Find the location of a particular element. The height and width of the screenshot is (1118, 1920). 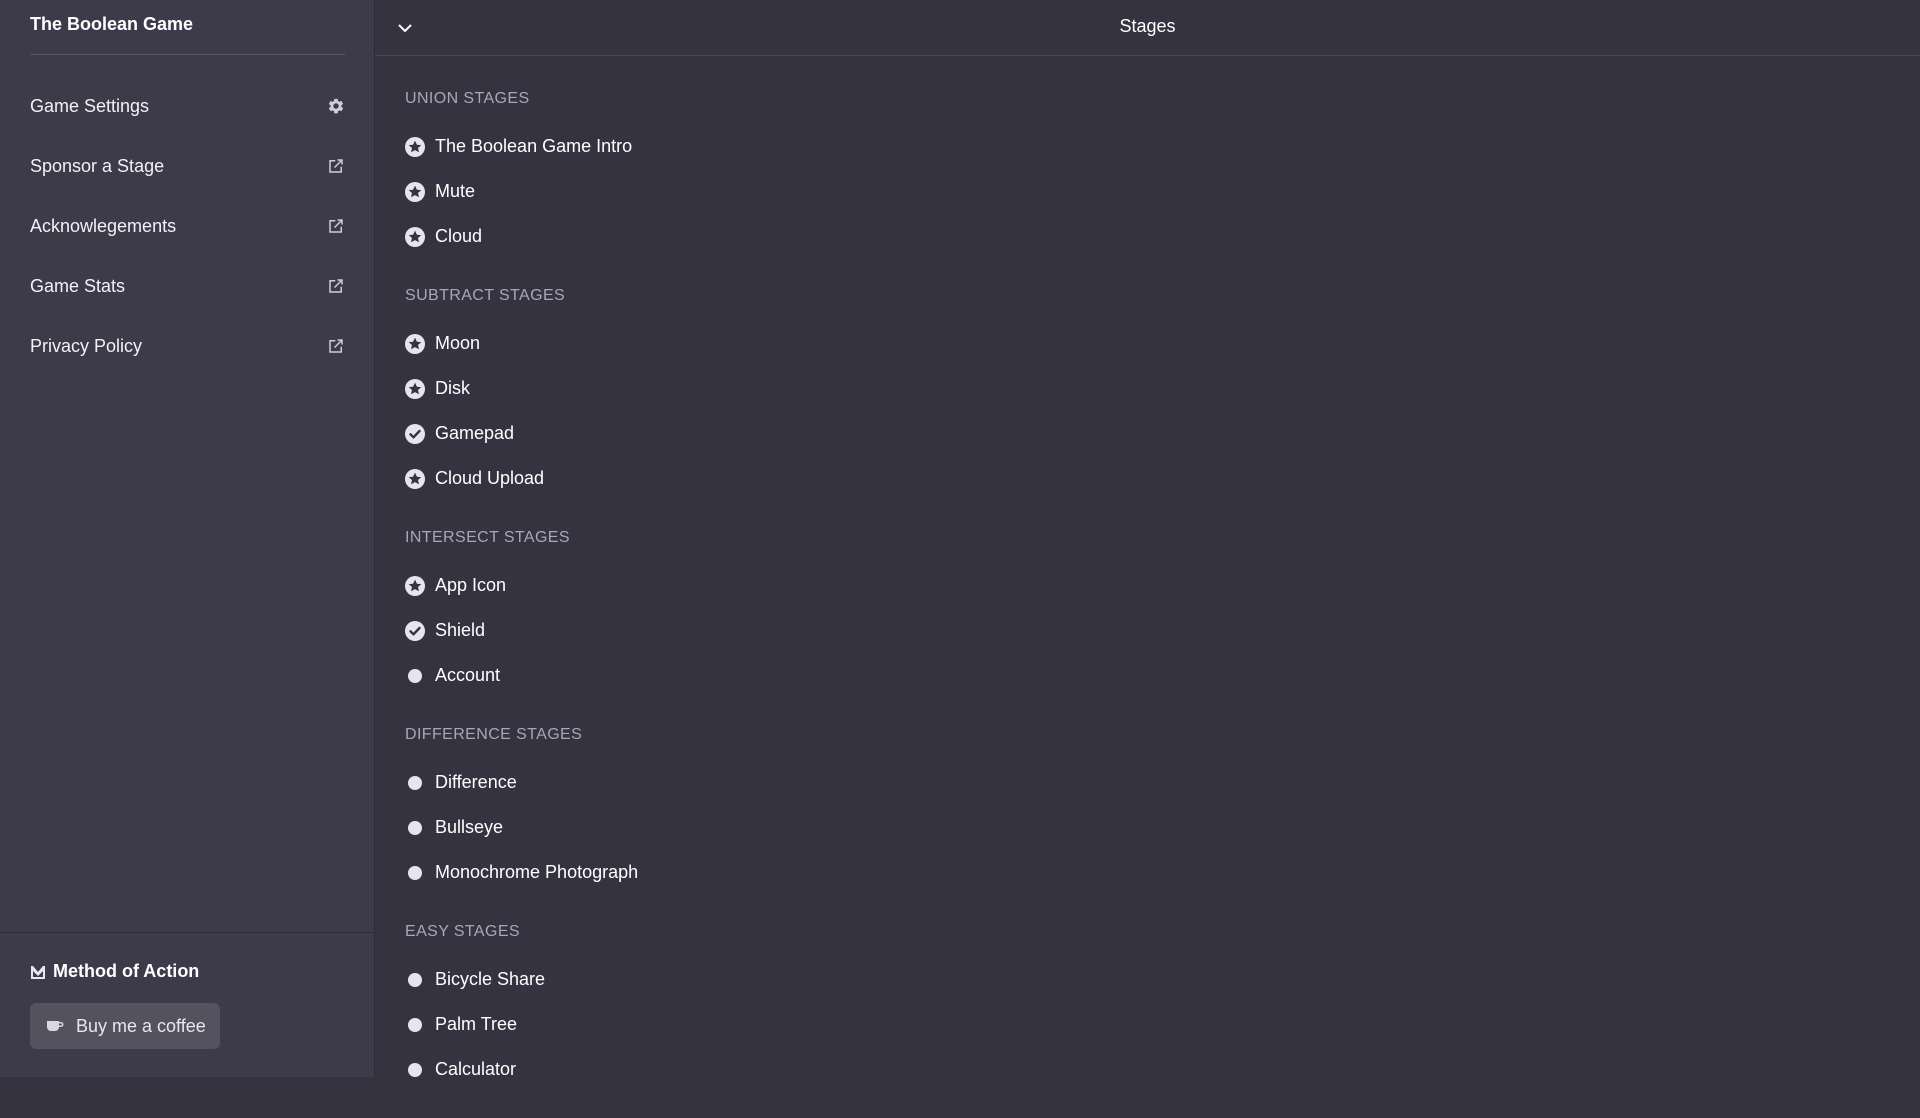

app-title: The Boolean Game is located at coordinates (112, 24).